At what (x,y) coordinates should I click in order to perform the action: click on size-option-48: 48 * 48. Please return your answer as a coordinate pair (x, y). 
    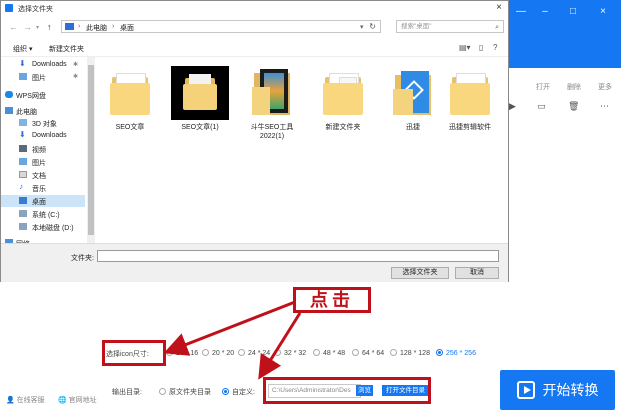
    Looking at the image, I should click on (329, 353).